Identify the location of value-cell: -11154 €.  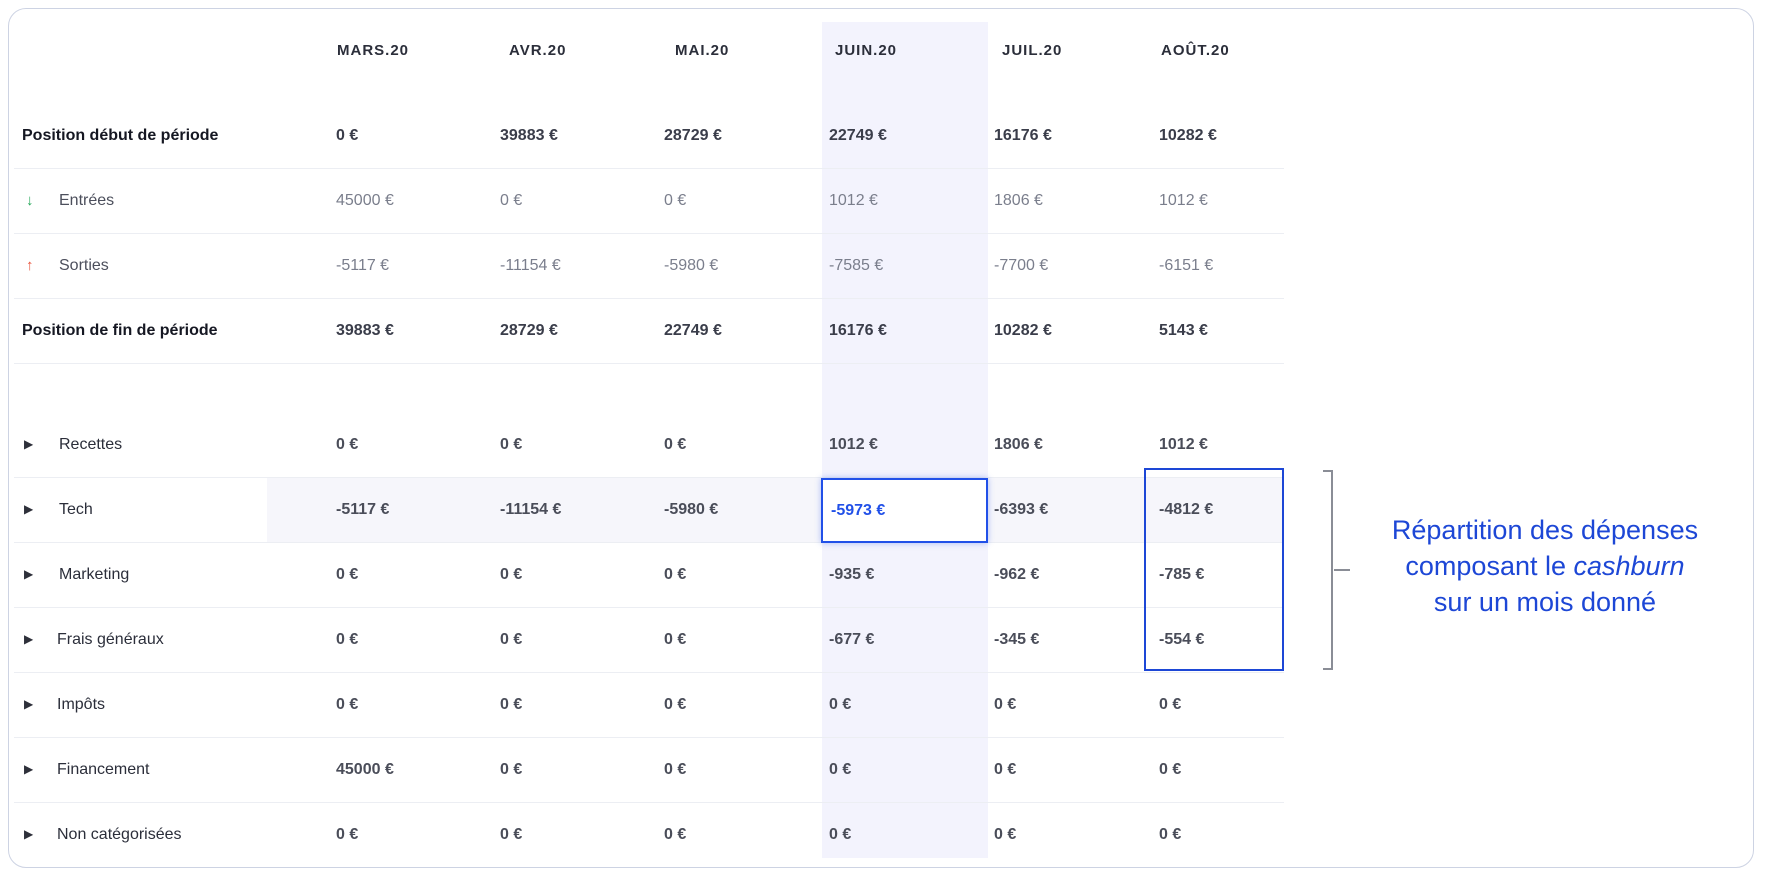
(530, 509).